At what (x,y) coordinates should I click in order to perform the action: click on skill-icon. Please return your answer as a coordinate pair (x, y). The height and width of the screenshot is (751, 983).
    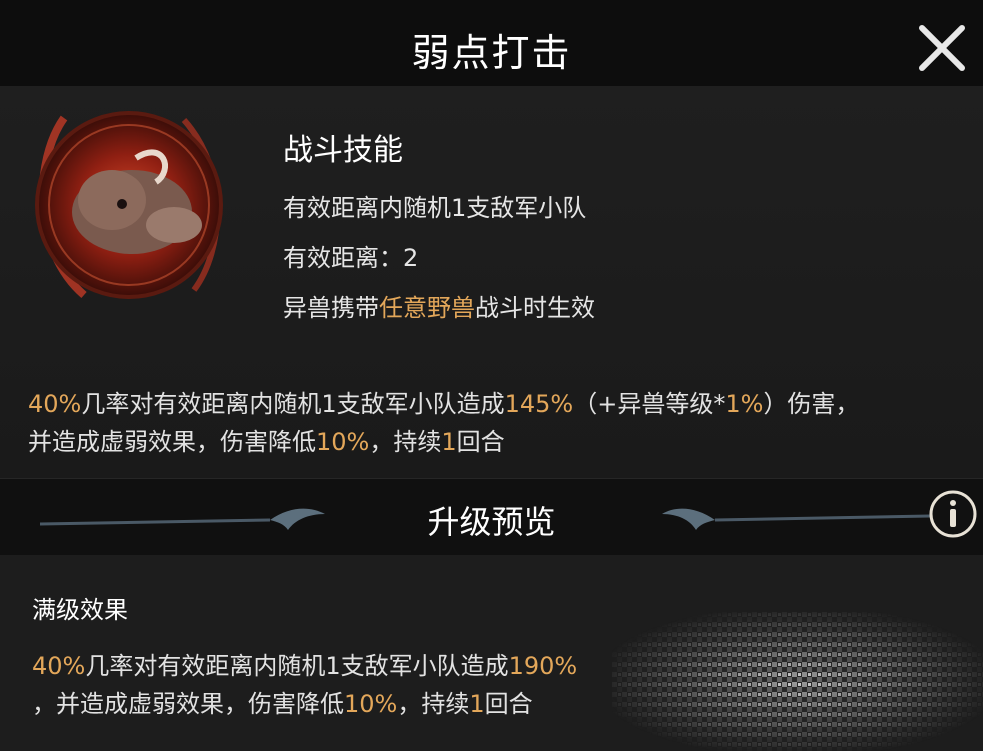
    Looking at the image, I should click on (129, 205).